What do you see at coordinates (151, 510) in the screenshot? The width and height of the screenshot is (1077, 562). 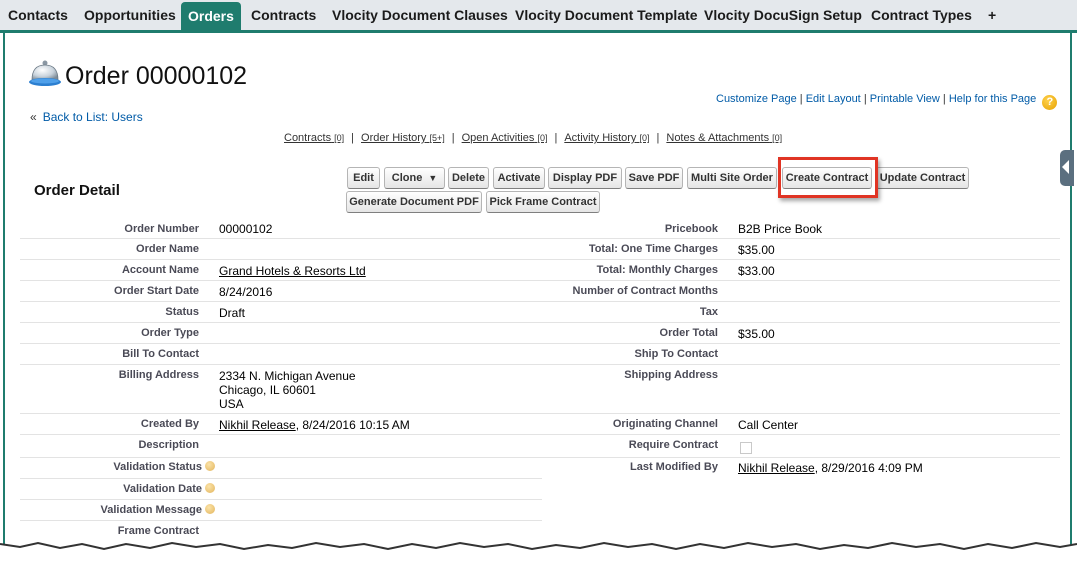 I see `label-text: Validation Message` at bounding box center [151, 510].